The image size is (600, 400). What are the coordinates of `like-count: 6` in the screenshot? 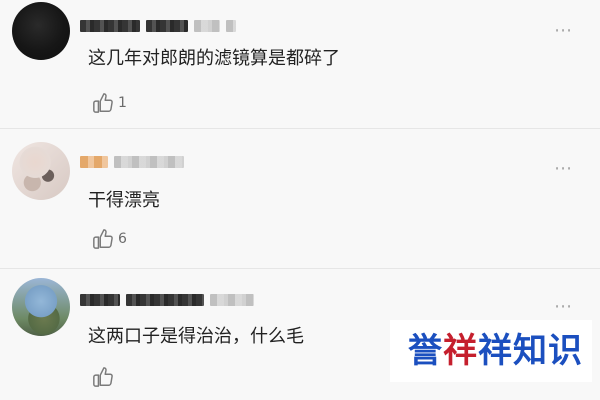 It's located at (122, 239).